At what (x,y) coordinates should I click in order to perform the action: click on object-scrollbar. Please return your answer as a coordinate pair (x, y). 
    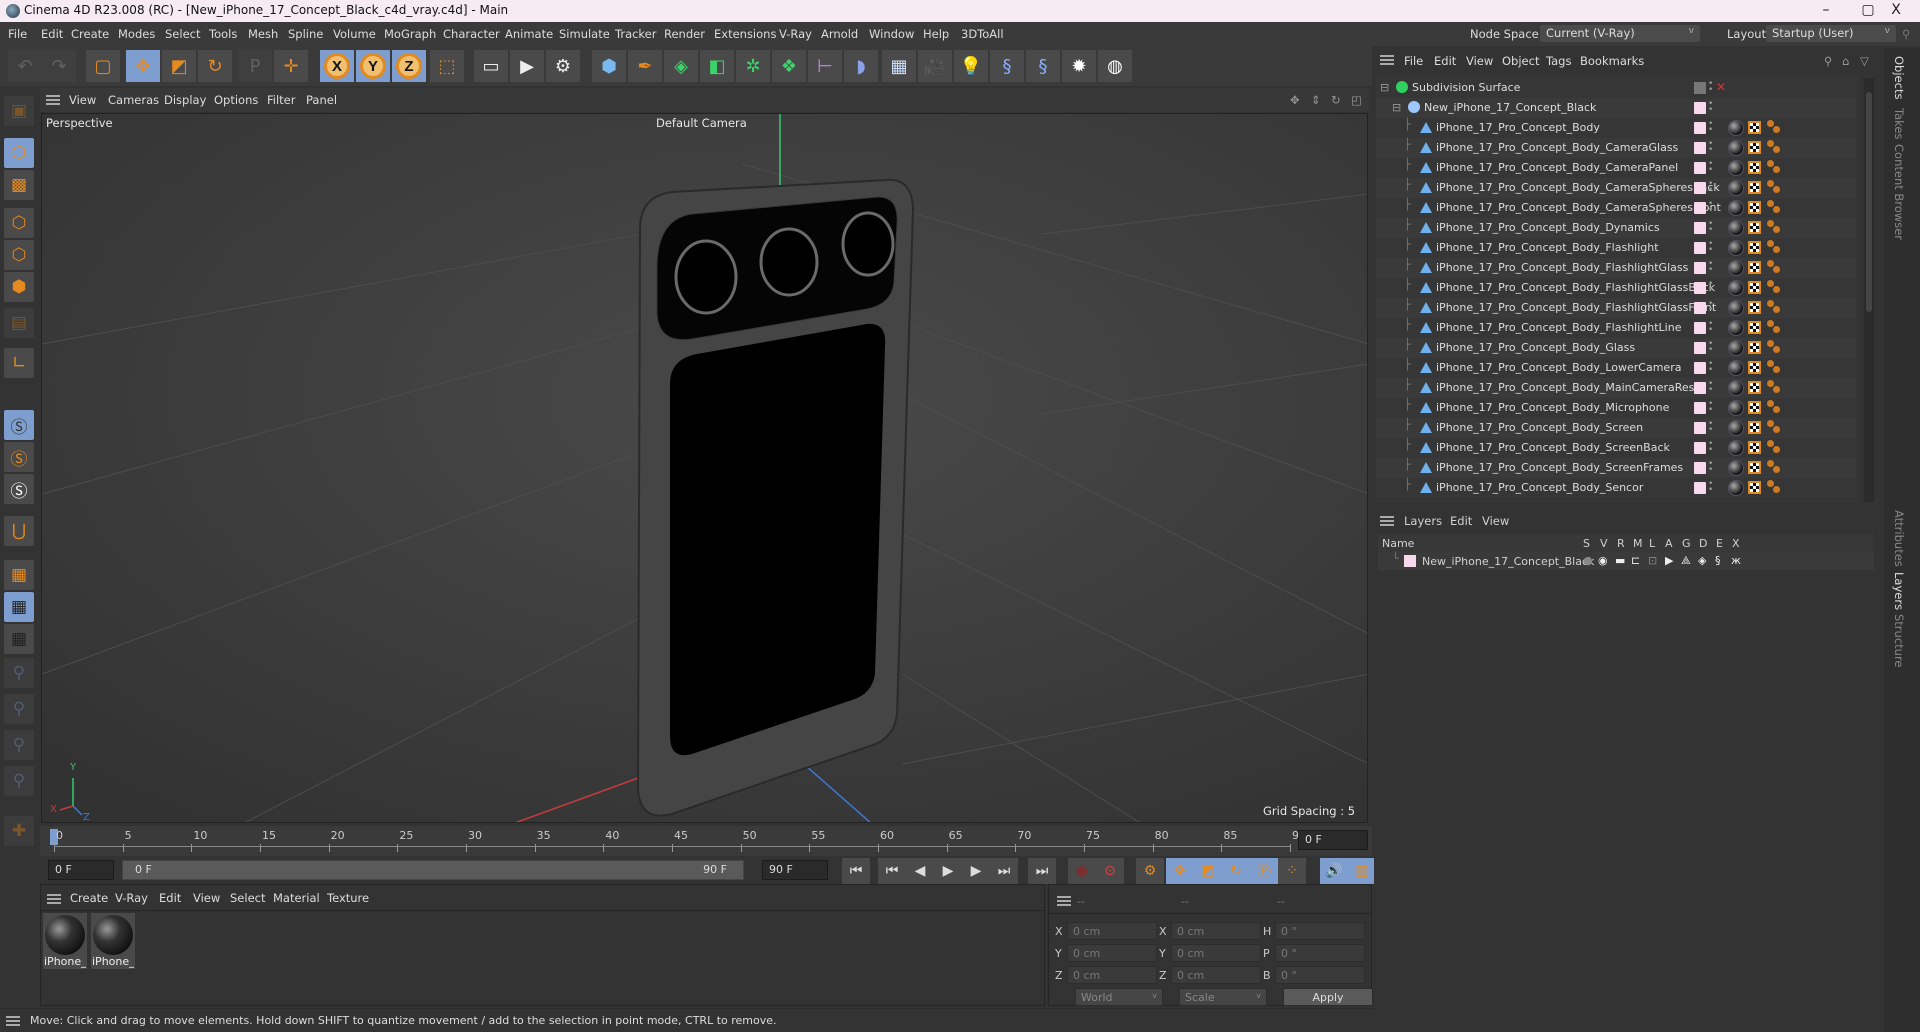
    Looking at the image, I should click on (1869, 290).